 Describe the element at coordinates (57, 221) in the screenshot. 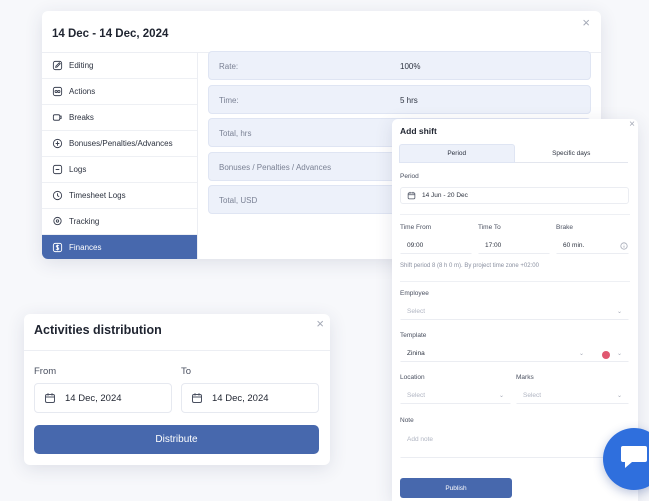

I see `location-icon` at that location.